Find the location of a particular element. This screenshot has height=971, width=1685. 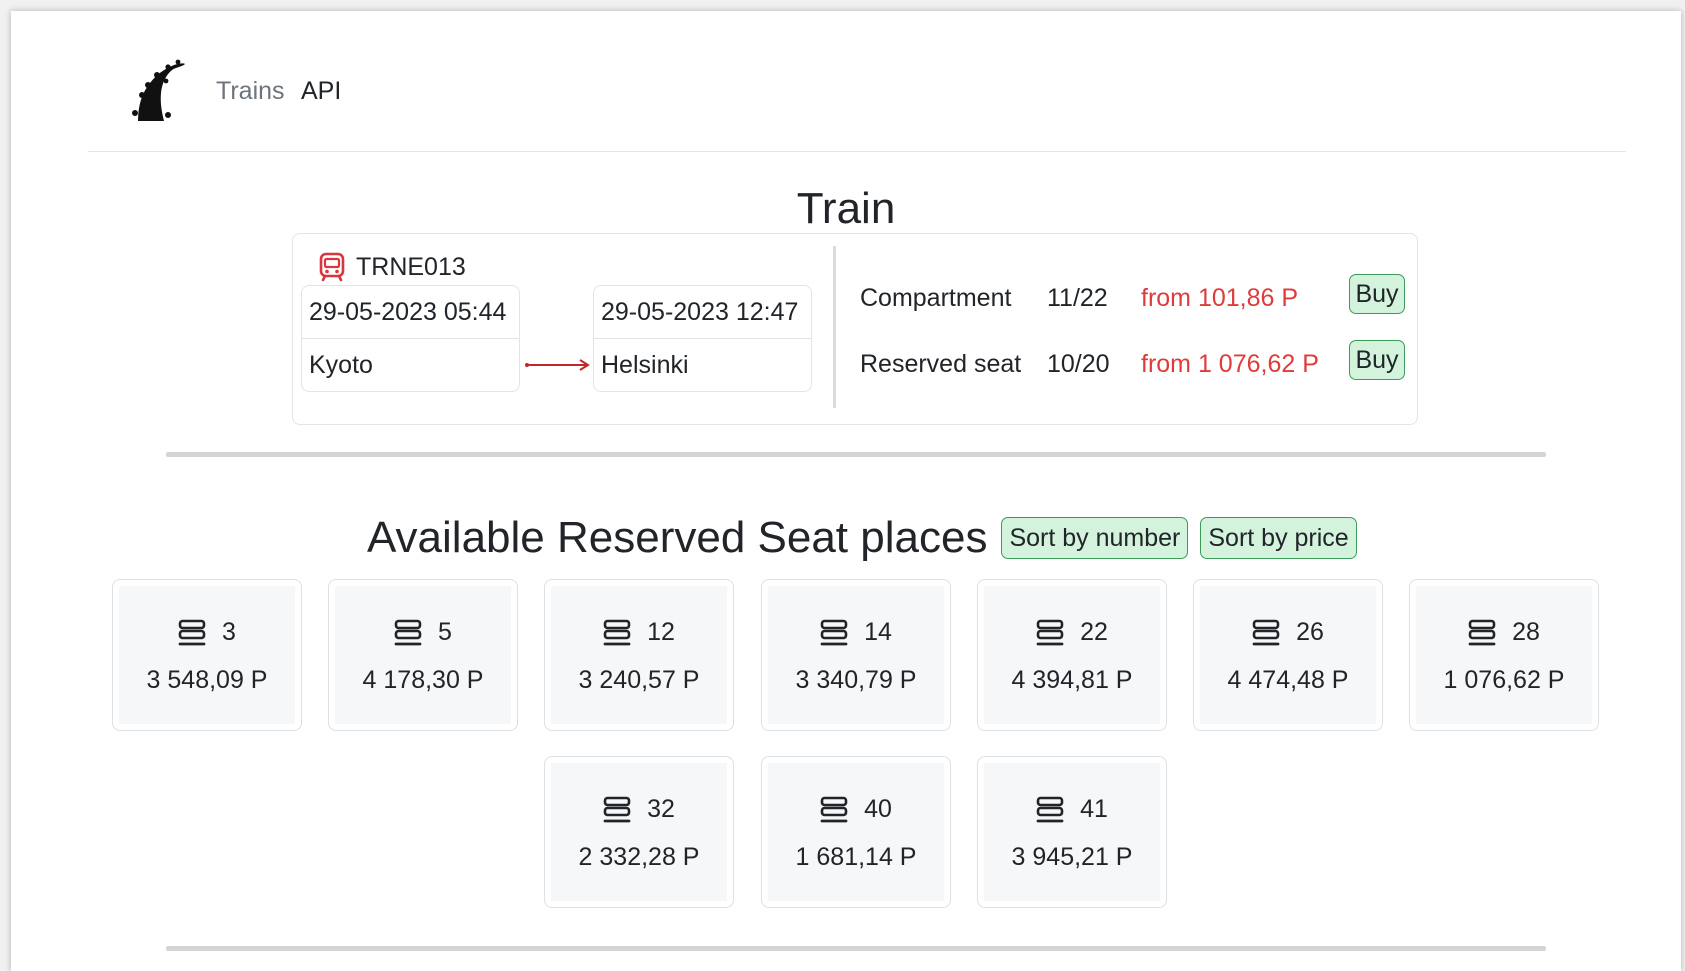

arrival-box: 29-05-2023 12:47 Helsinki is located at coordinates (702, 338).